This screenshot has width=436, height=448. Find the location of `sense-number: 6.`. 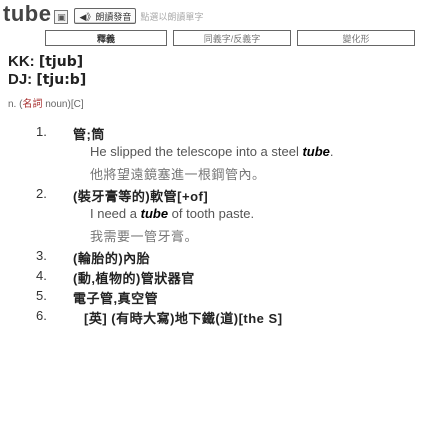

sense-number: 6. is located at coordinates (41, 315).